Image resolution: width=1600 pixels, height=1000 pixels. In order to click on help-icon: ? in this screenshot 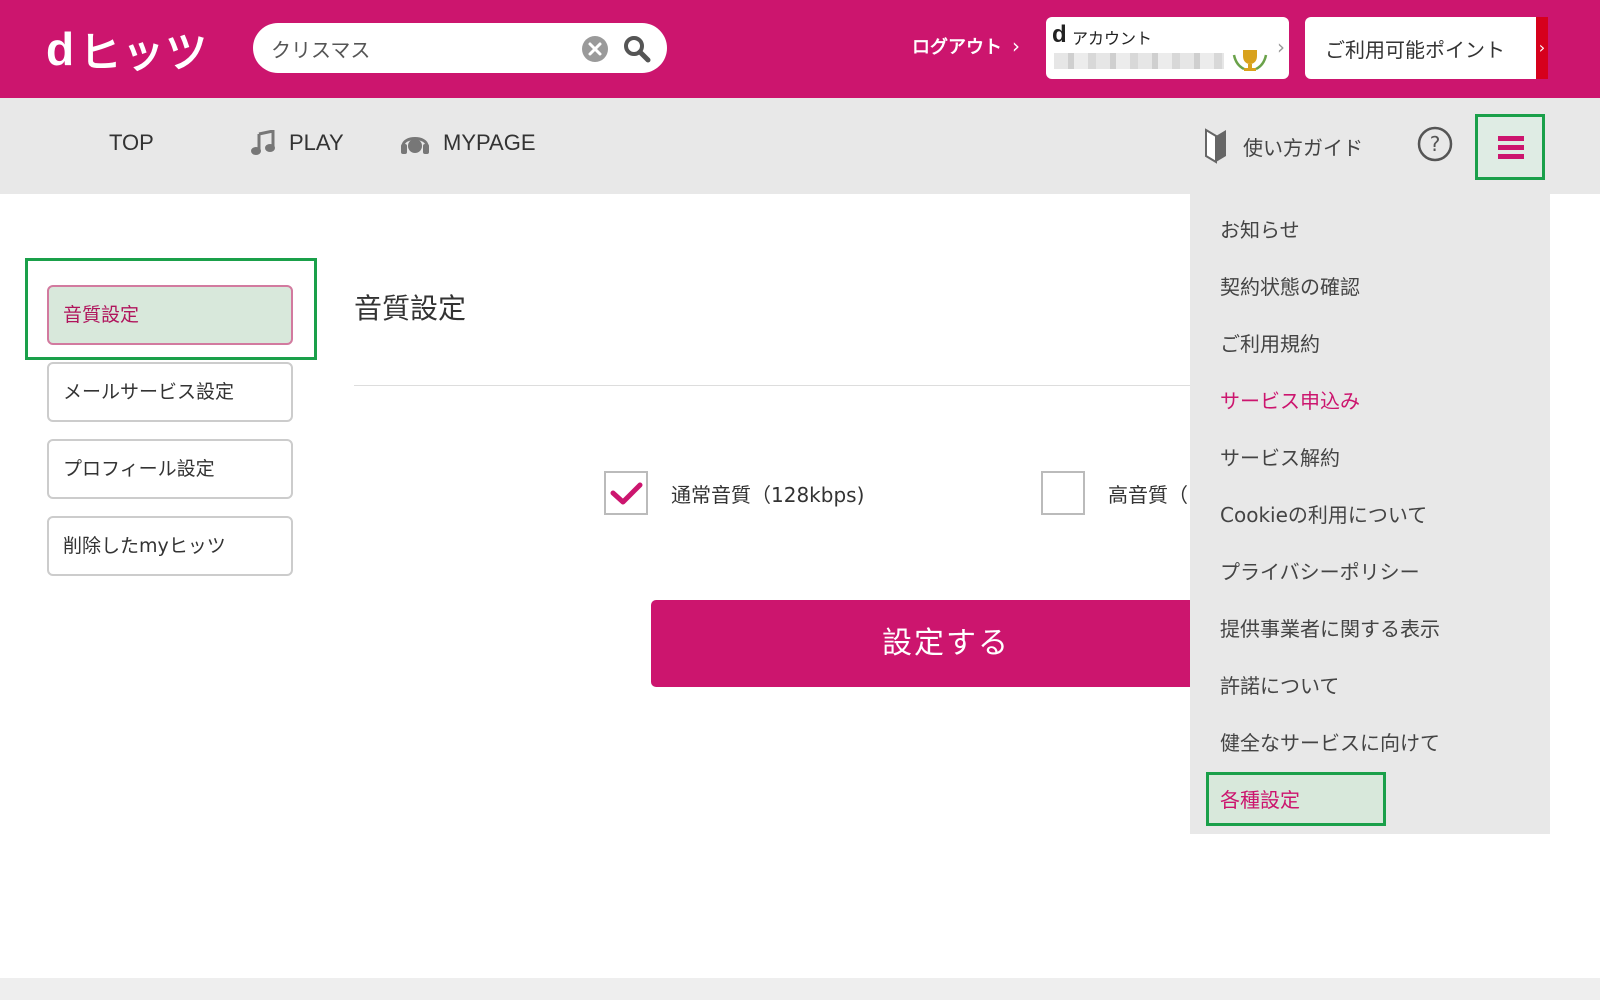, I will do `click(1435, 144)`.